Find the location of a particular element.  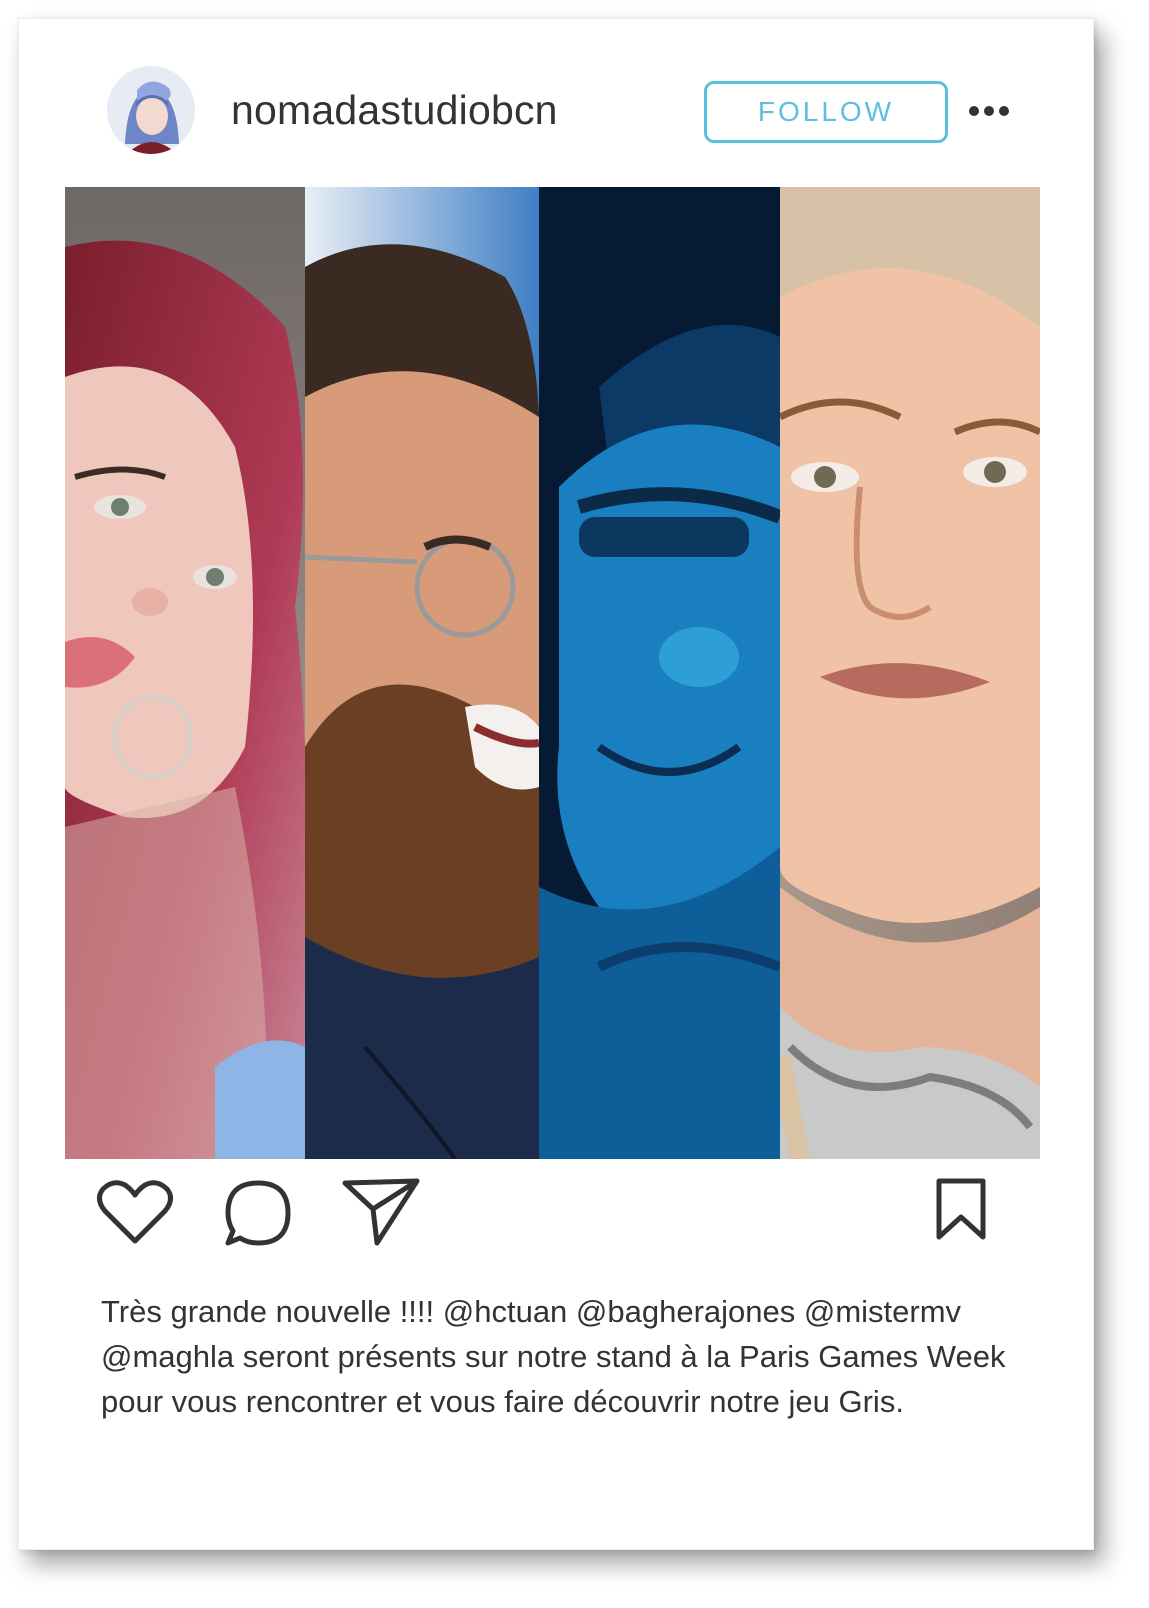

heart-icon is located at coordinates (135, 1212).